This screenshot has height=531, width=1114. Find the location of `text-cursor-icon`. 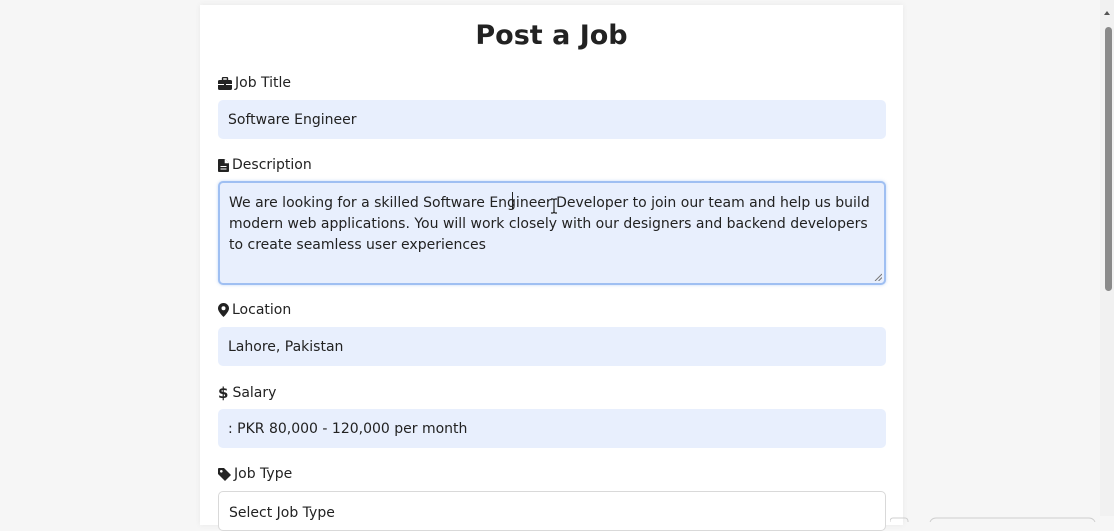

text-cursor-icon is located at coordinates (554, 206).